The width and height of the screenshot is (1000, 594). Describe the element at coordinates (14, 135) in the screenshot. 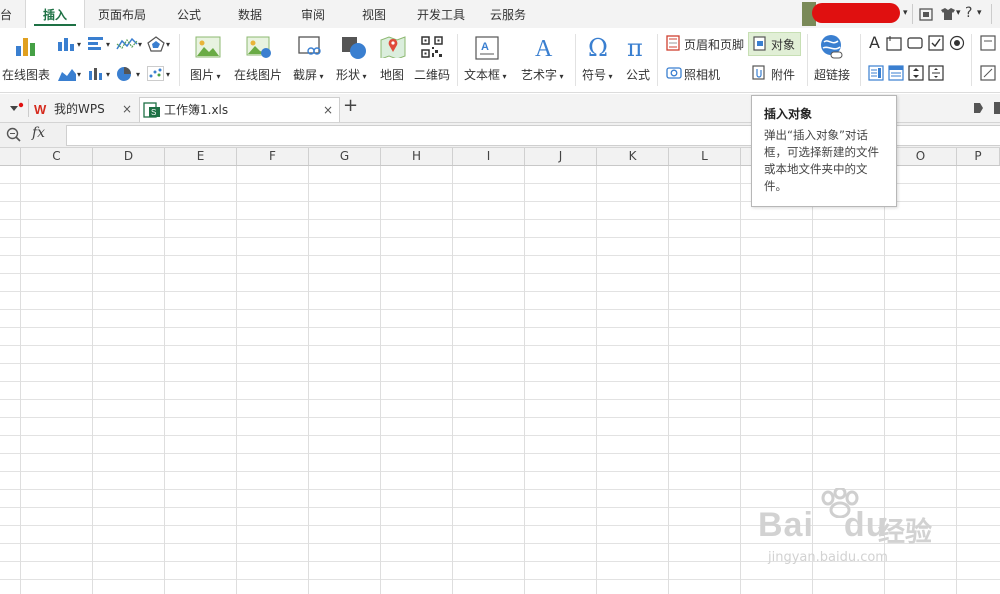

I see `zoom-search-icon` at that location.